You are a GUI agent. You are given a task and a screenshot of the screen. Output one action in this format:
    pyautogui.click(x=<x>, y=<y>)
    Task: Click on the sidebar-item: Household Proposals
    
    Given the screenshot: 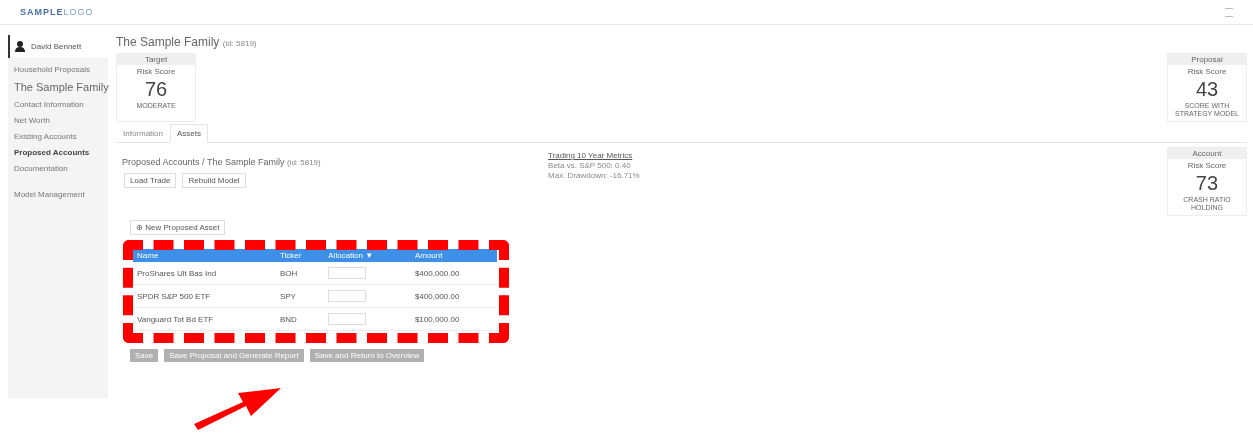 What is the action you would take?
    pyautogui.click(x=58, y=69)
    